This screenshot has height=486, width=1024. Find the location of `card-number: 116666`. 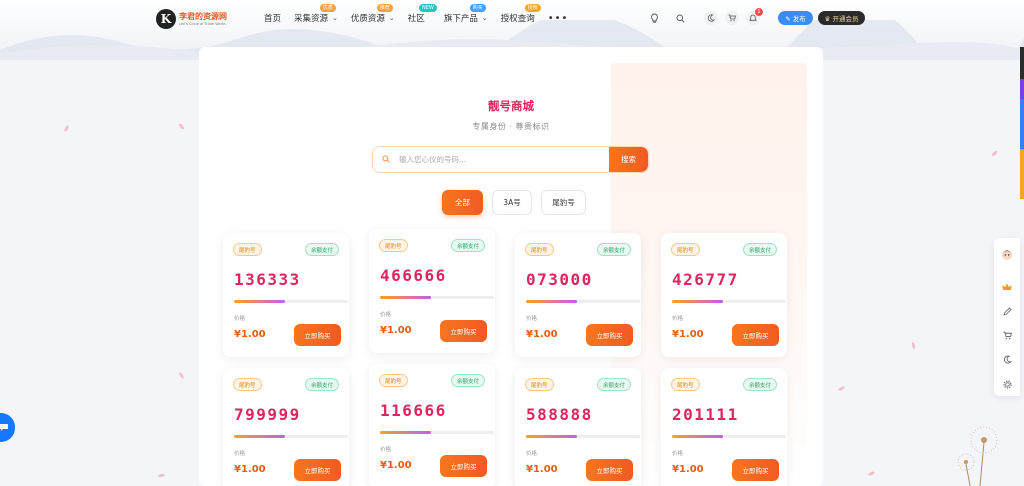

card-number: 116666 is located at coordinates (413, 410).